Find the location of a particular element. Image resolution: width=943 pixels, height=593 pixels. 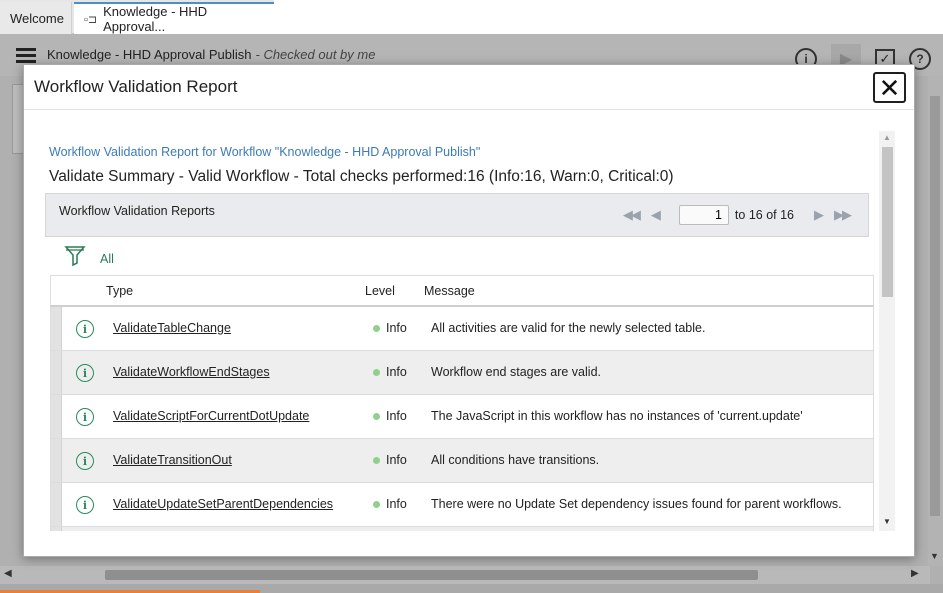

first-page-icon: ◀◀ is located at coordinates (632, 215).